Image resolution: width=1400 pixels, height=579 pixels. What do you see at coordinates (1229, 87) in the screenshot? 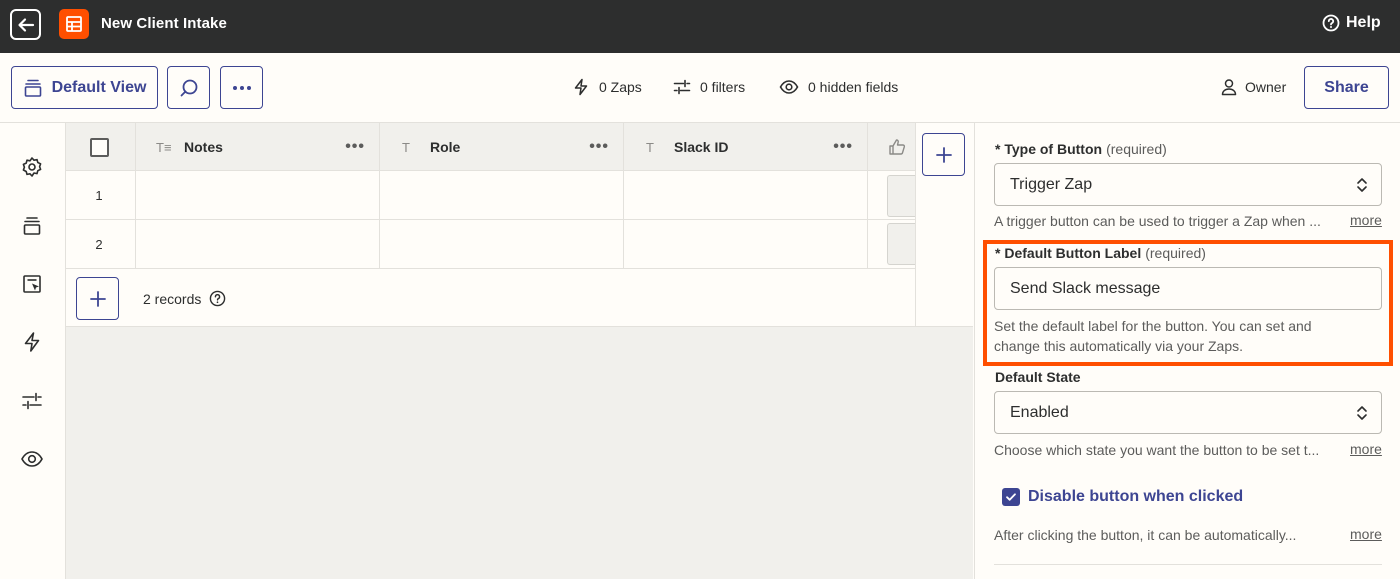
I see `user-icon` at bounding box center [1229, 87].